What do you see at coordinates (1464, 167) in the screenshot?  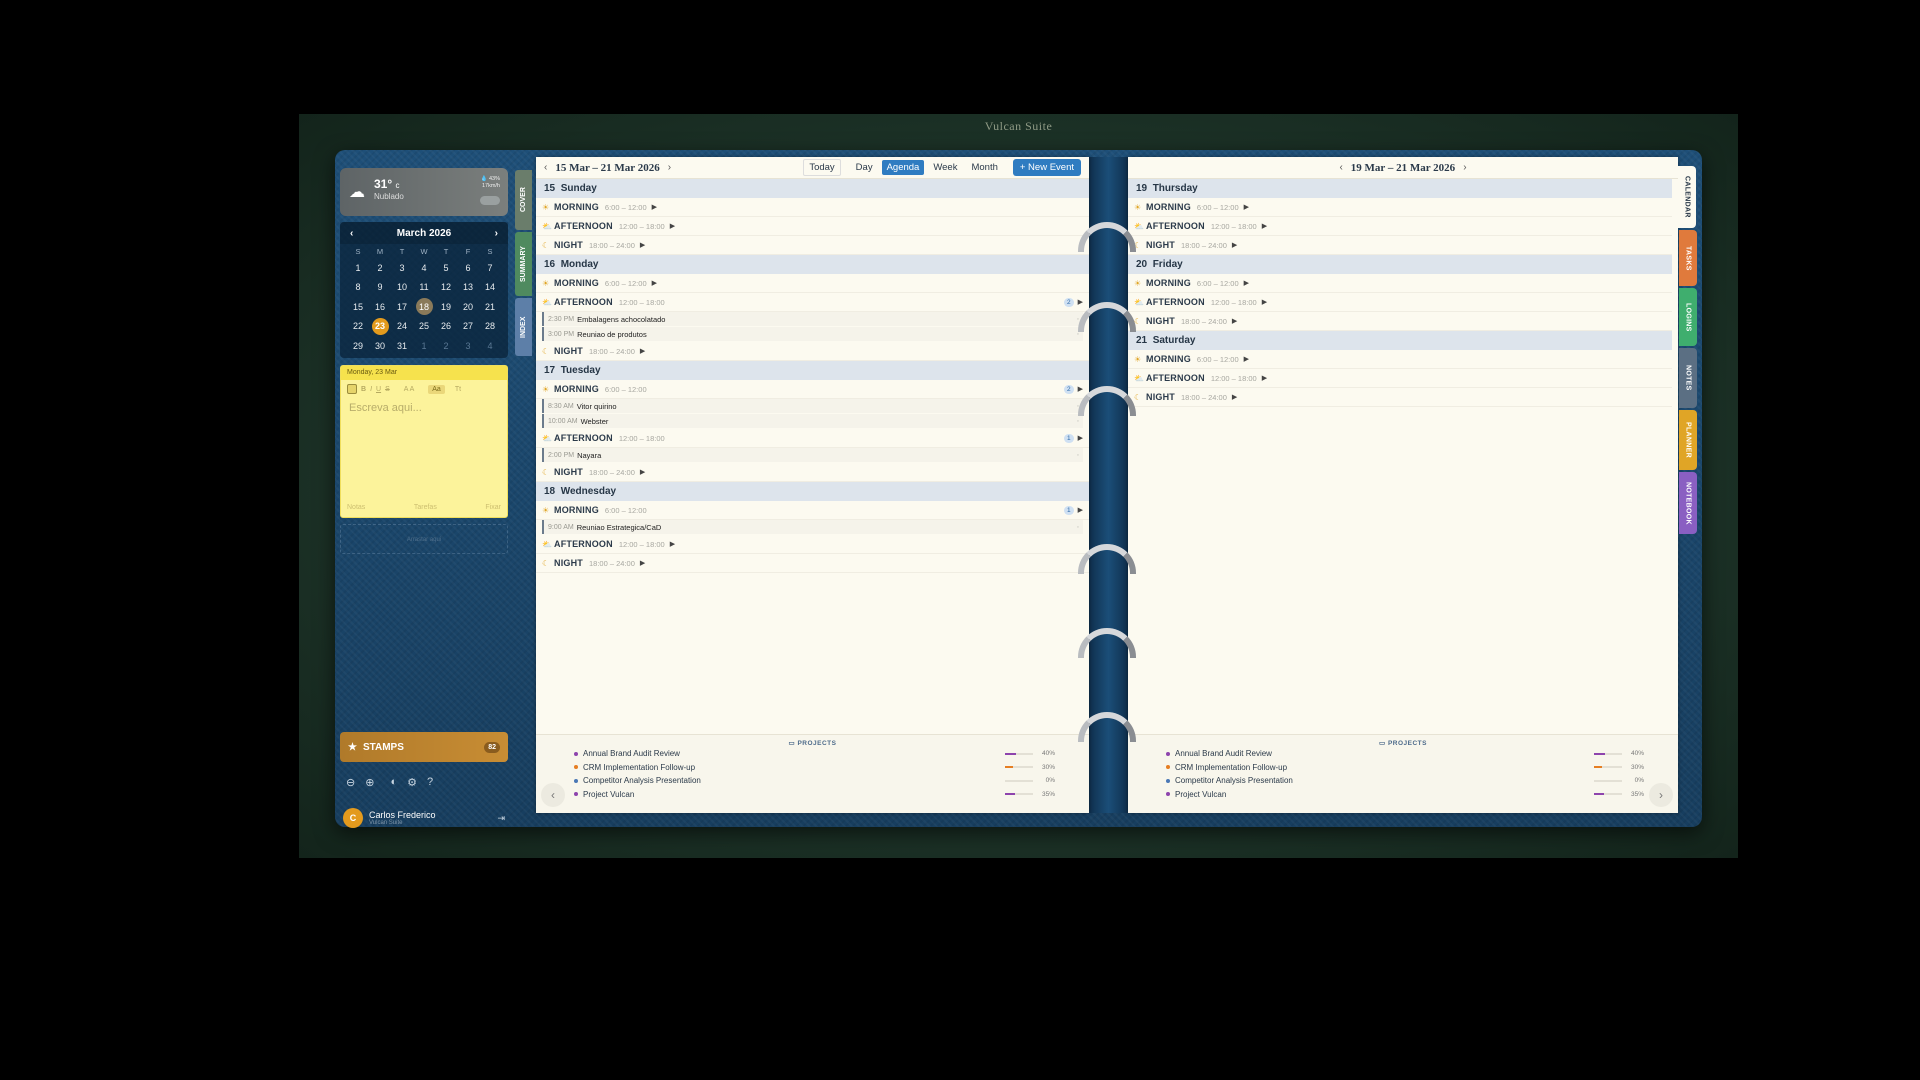 I see `next-range-button: ›` at bounding box center [1464, 167].